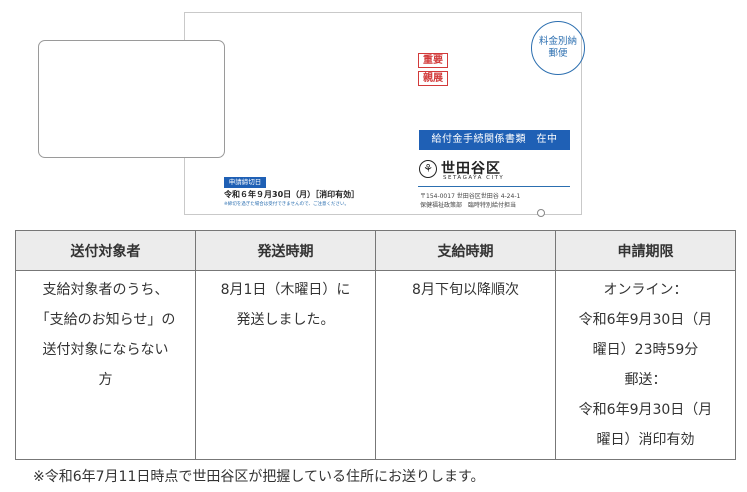  I want to click on stamp-line1: 料金別納, so click(557, 41).